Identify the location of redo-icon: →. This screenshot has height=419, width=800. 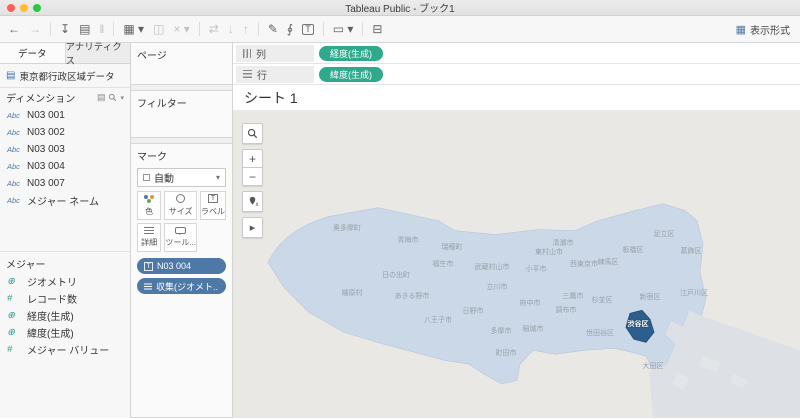
(35, 29).